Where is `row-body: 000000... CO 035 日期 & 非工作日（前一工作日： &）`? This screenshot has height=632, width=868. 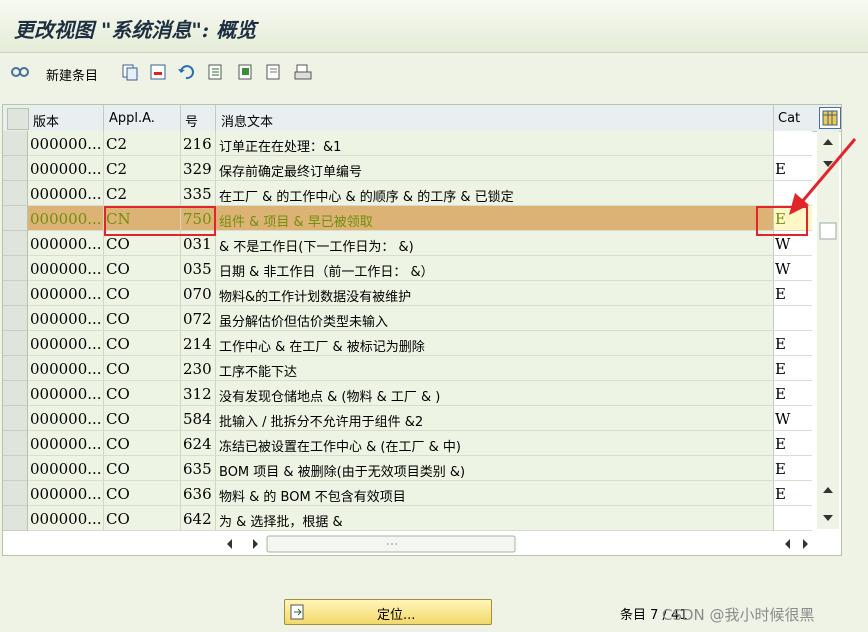
row-body: 000000... CO 035 日期 & 非工作日（前一工作日： &） is located at coordinates (400, 268).